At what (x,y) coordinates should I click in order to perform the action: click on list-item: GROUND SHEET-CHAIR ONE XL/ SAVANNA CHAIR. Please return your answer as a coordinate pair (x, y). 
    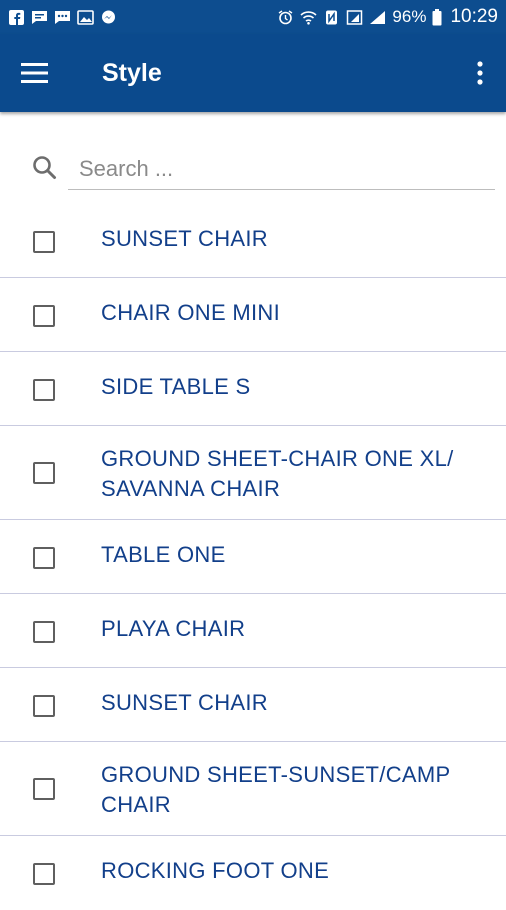
    Looking at the image, I should click on (253, 473).